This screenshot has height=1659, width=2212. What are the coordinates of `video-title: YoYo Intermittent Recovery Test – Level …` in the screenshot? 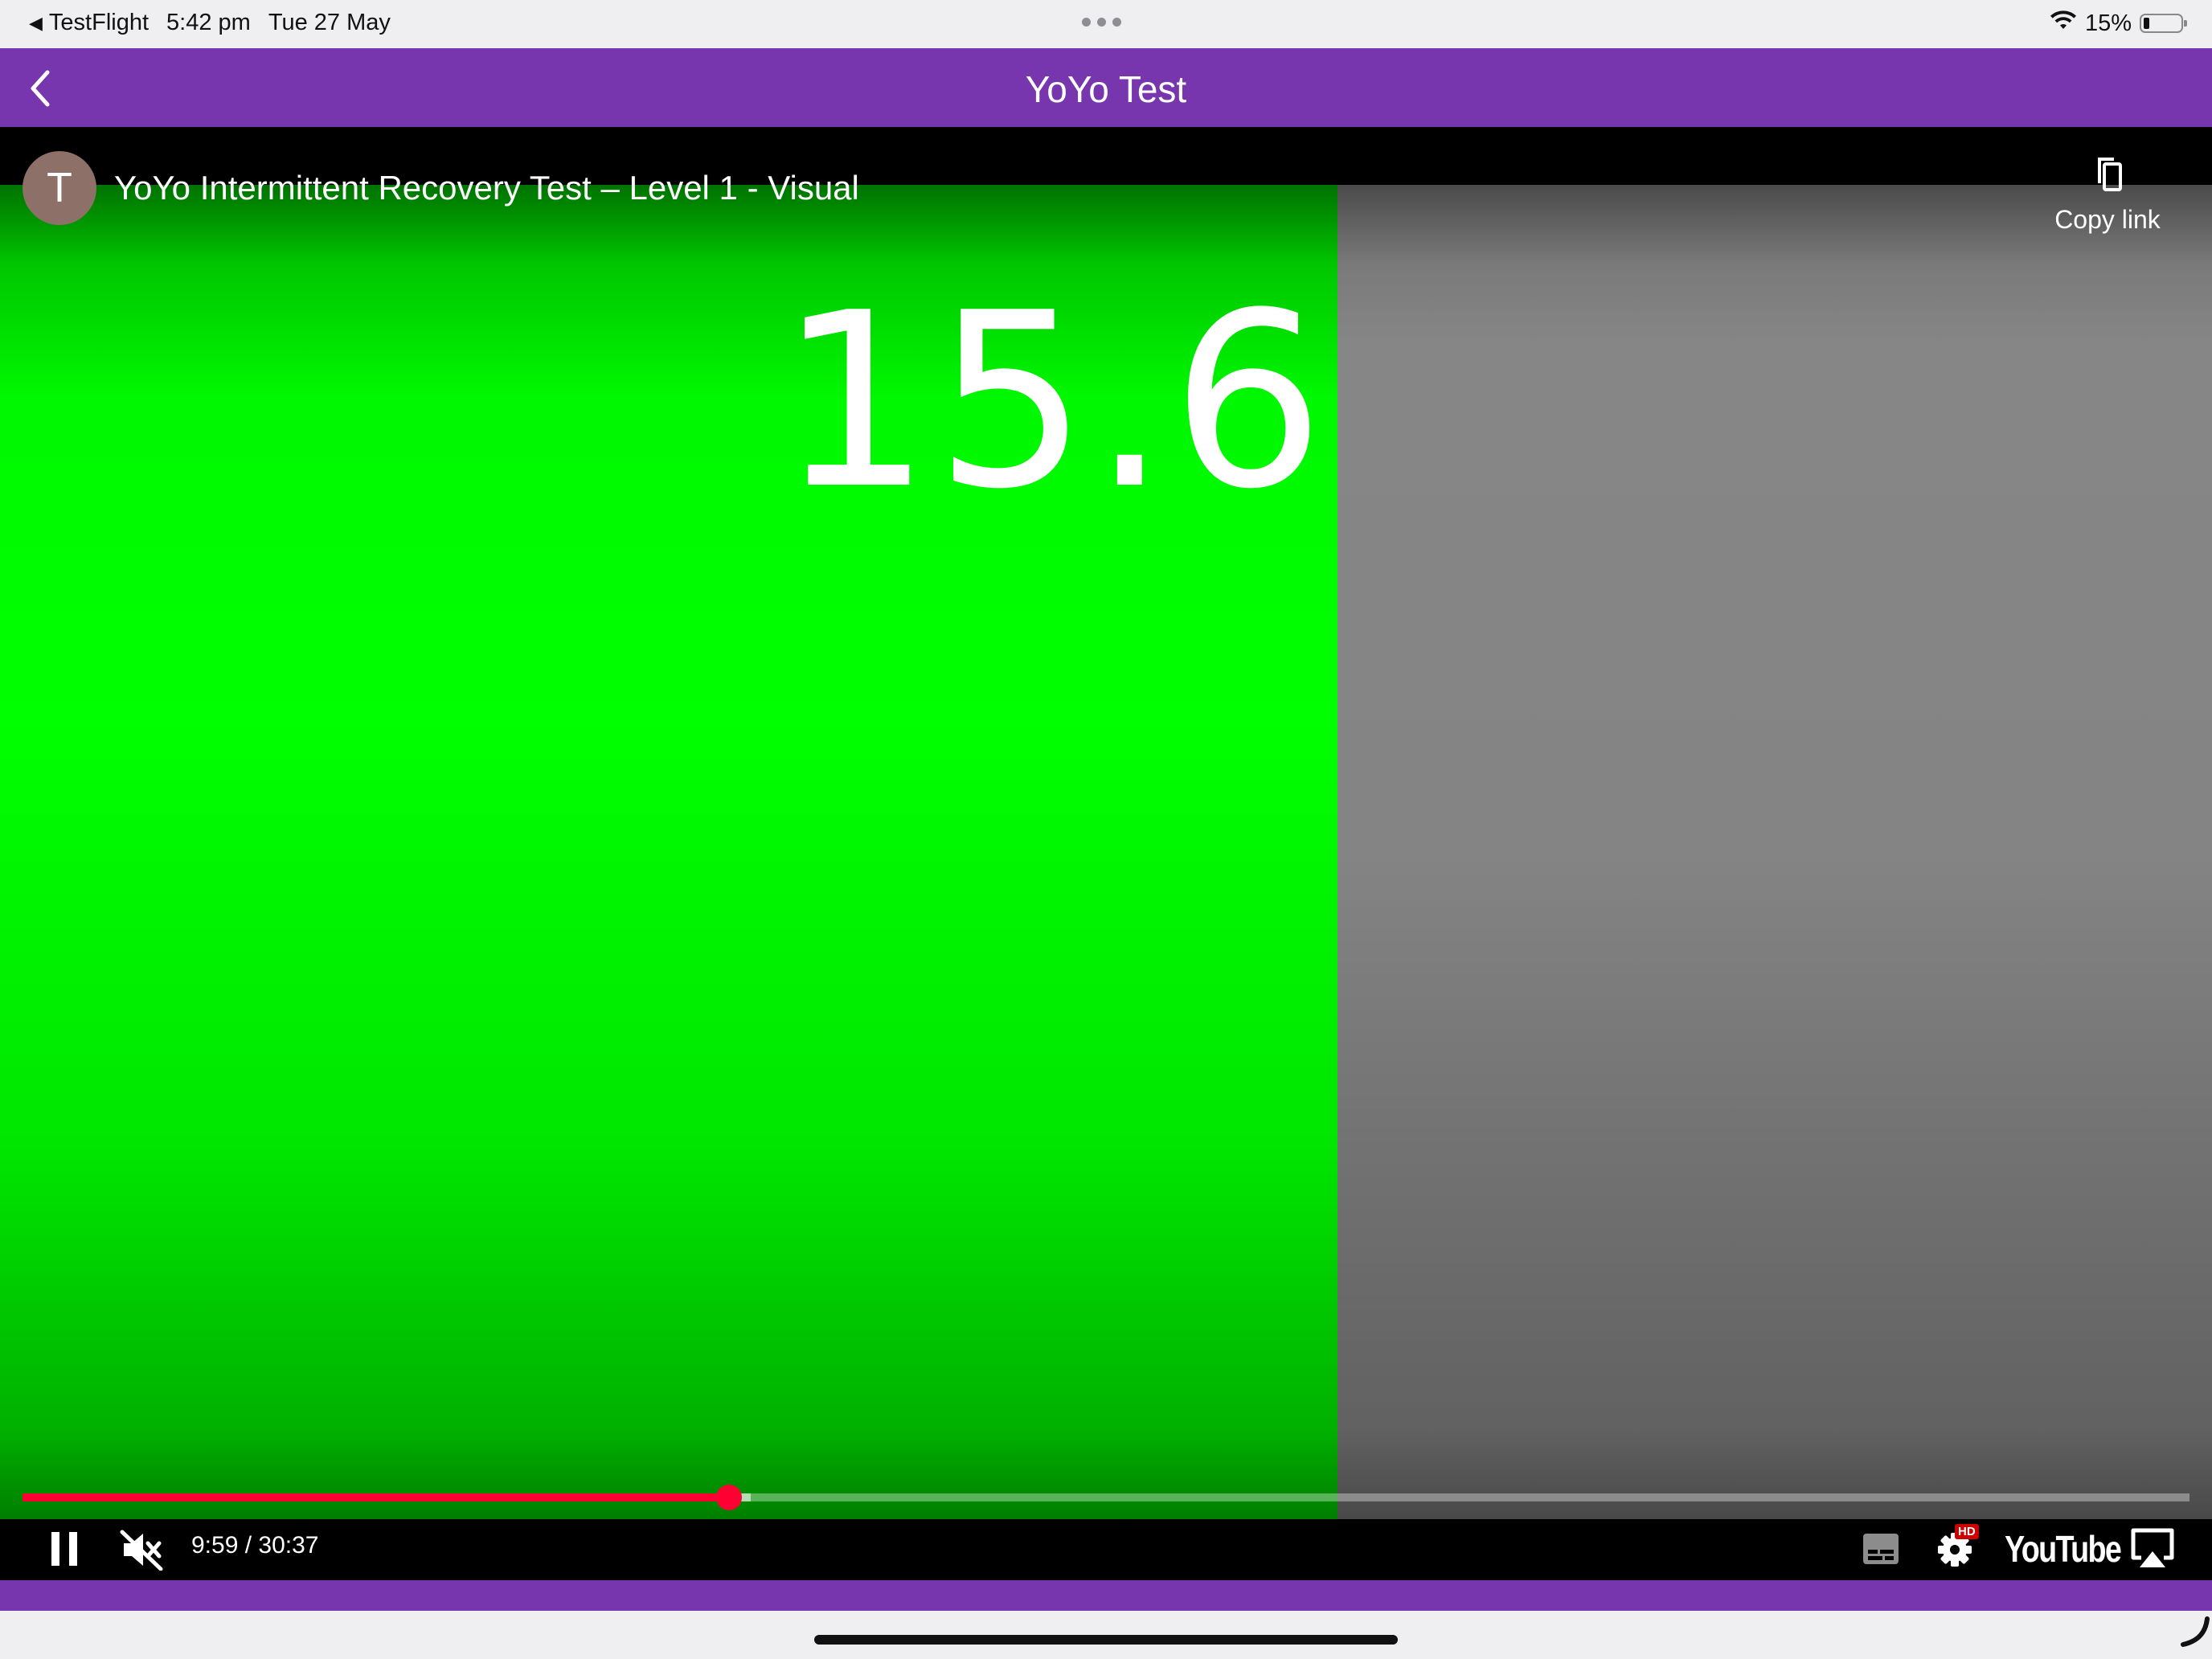 It's located at (486, 188).